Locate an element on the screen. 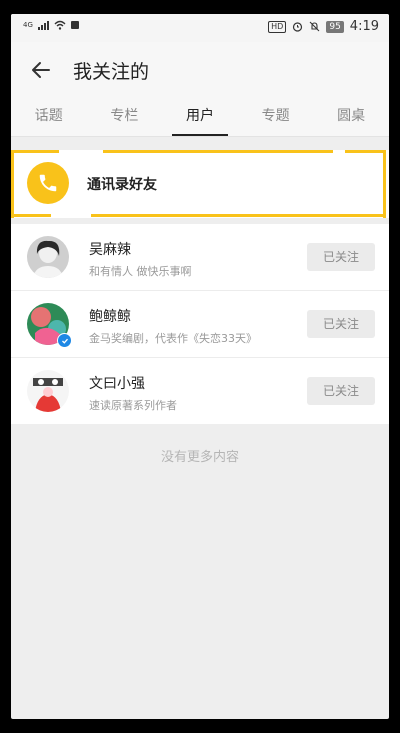 The height and width of the screenshot is (733, 400). tab-users: 用户 is located at coordinates (200, 117).